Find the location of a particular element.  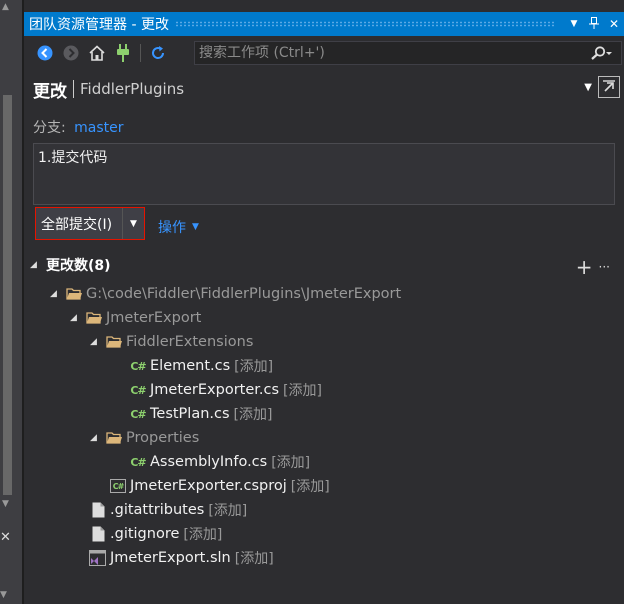

tree-row: ◢ FiddlerExtensions is located at coordinates (171, 342).